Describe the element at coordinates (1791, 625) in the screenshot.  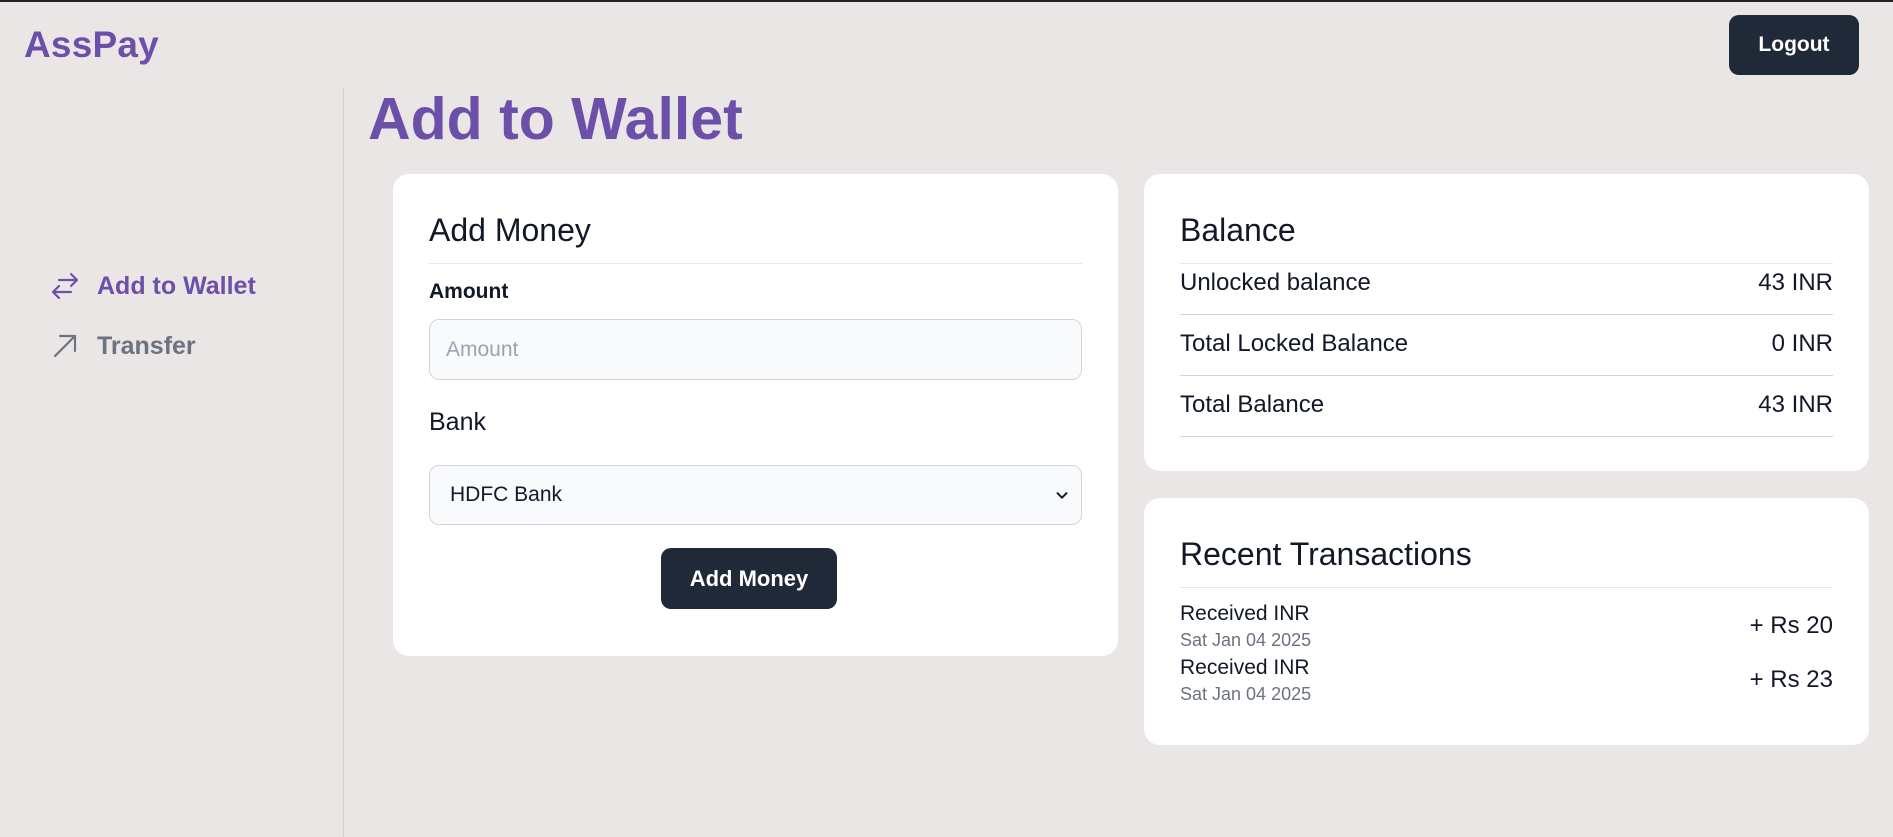
I see `transaction-amount: + Rs 20` at that location.